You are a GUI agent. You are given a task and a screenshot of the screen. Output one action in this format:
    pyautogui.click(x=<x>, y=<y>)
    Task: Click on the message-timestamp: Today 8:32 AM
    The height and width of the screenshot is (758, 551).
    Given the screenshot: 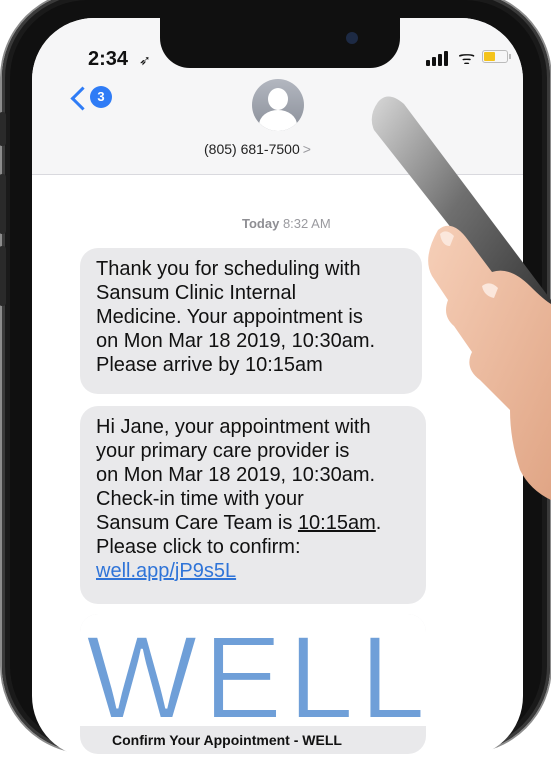 What is the action you would take?
    pyautogui.click(x=286, y=223)
    